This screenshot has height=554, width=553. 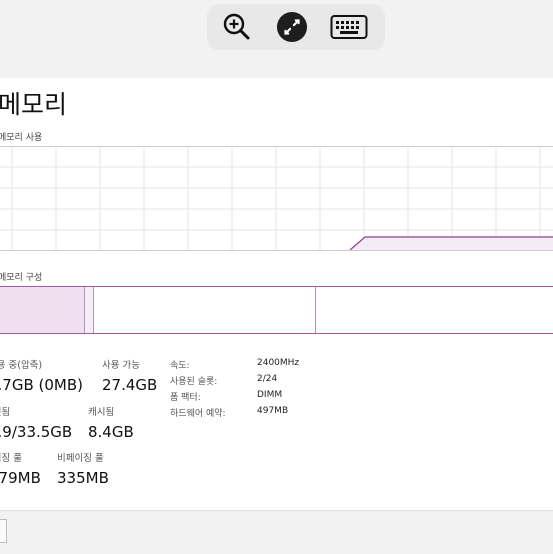 What do you see at coordinates (20, 478) in the screenshot?
I see `paged-pool-value: 479MB` at bounding box center [20, 478].